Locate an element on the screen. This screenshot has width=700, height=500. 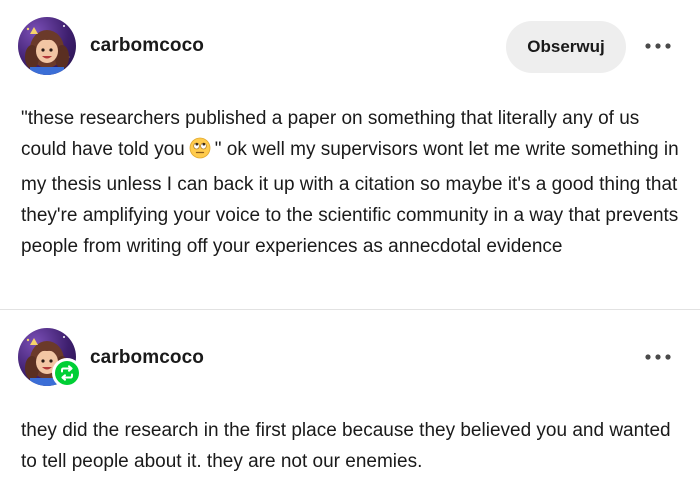
follow-button: Obserwuj is located at coordinates (566, 47).